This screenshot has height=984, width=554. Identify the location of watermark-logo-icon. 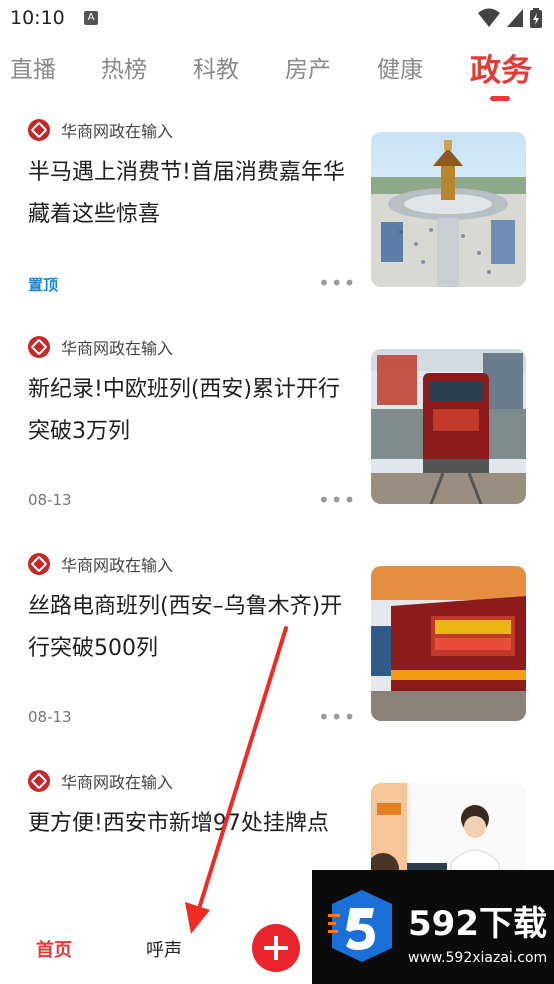
(360, 926).